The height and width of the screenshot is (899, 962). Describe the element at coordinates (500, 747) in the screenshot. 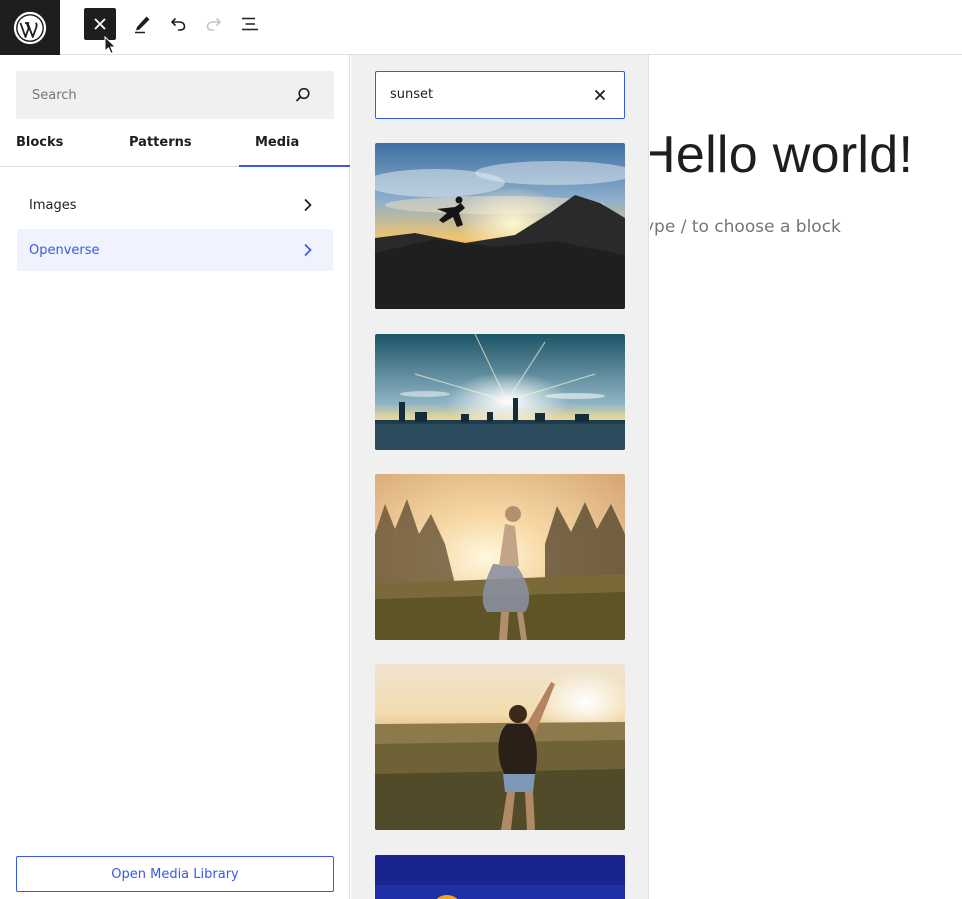

I see `woman-raising-arm-wheat-field-image` at that location.